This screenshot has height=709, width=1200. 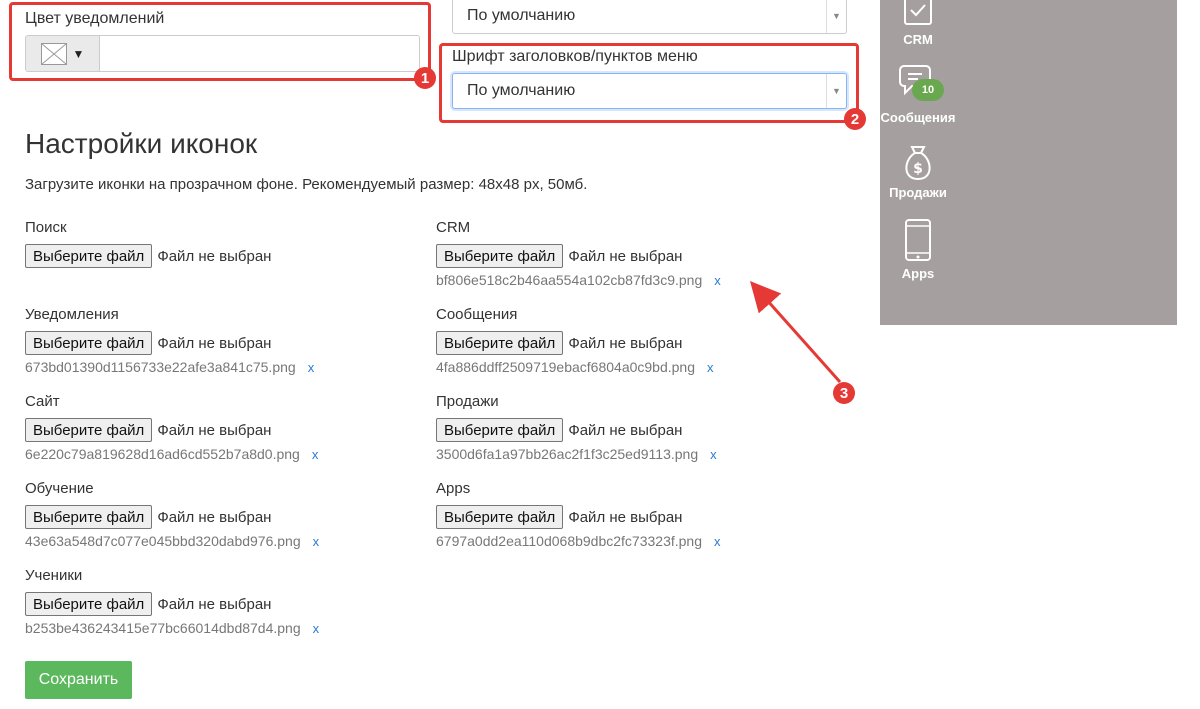 I want to click on field-label: CRM, so click(x=453, y=227).